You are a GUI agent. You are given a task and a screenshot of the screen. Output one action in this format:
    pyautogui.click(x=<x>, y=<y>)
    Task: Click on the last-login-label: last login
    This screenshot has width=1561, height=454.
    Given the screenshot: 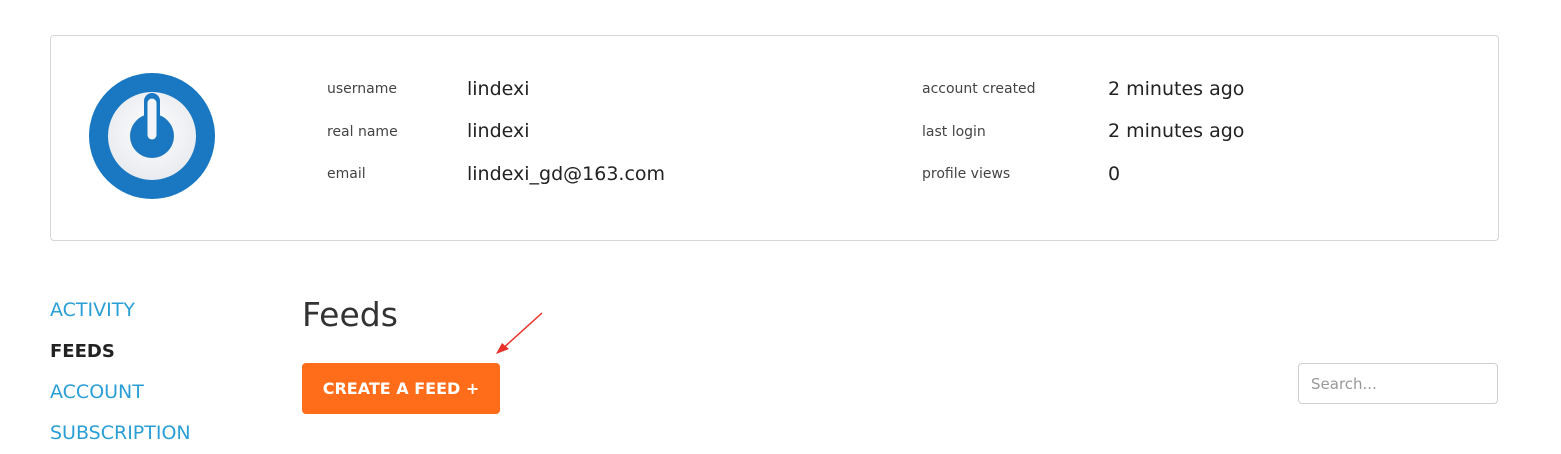 What is the action you would take?
    pyautogui.click(x=954, y=132)
    